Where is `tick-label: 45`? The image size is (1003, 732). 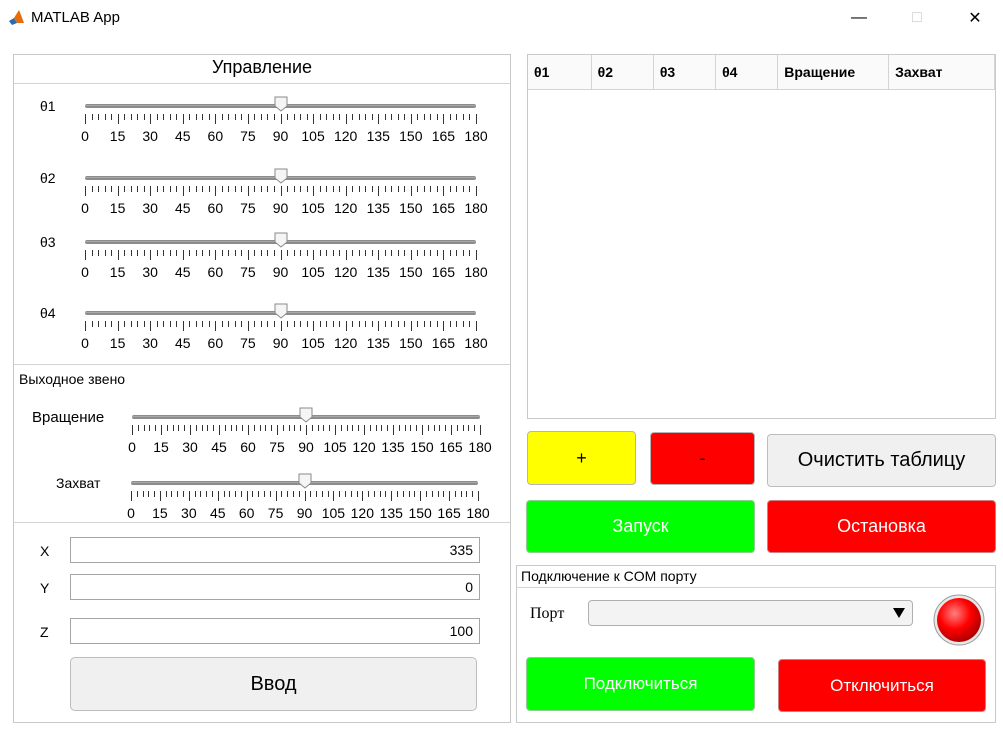
tick-label: 45 is located at coordinates (182, 136).